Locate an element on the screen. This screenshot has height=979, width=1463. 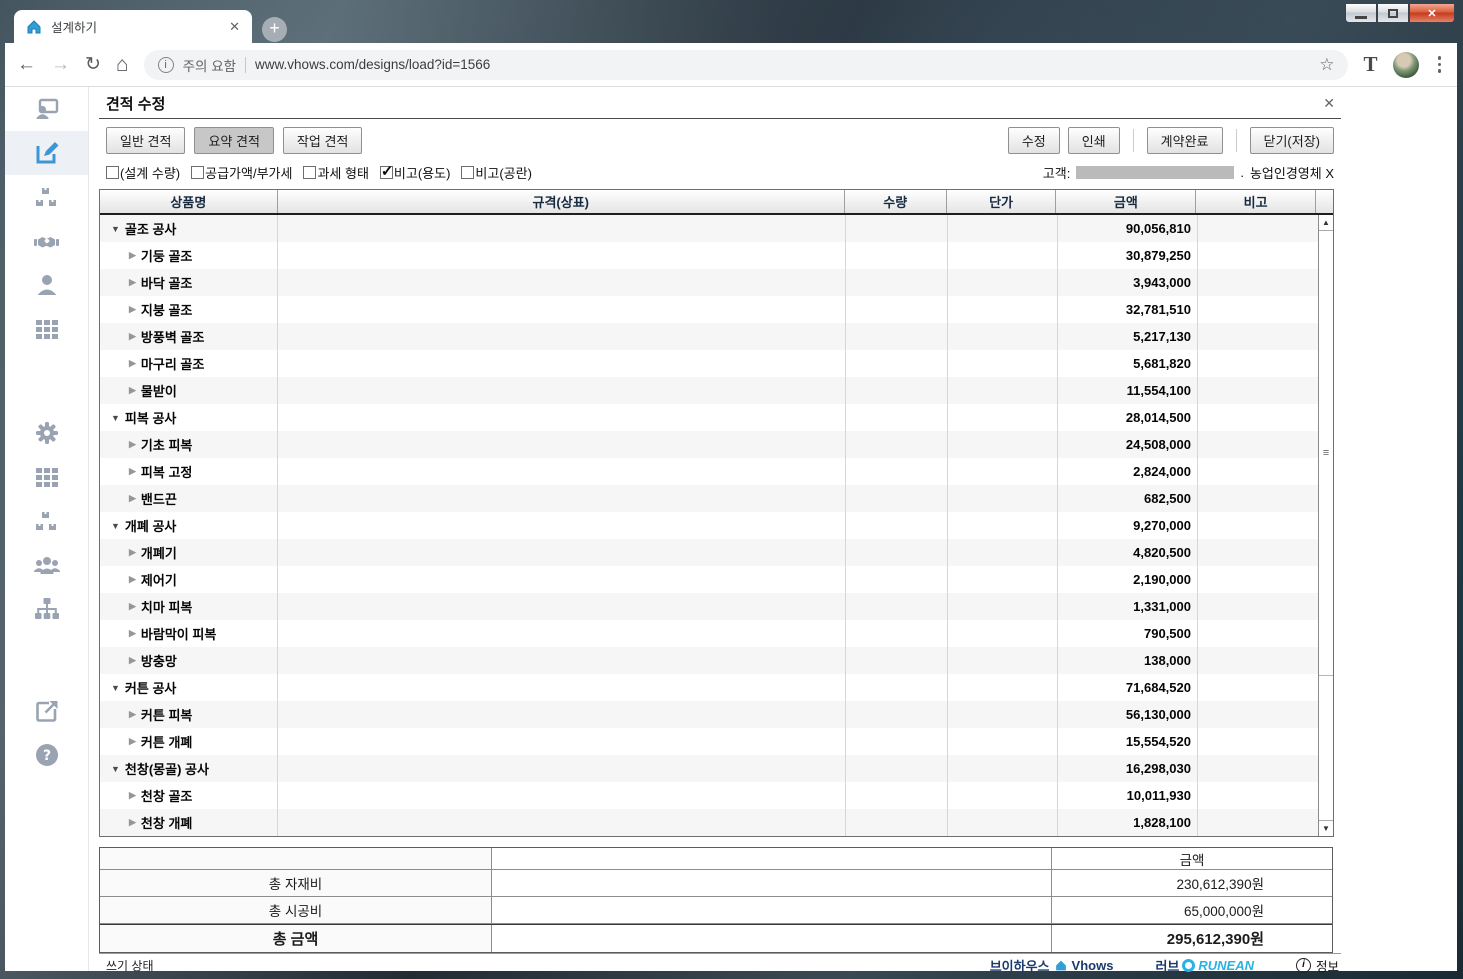
info-link: i 정보 is located at coordinates (1317, 965).